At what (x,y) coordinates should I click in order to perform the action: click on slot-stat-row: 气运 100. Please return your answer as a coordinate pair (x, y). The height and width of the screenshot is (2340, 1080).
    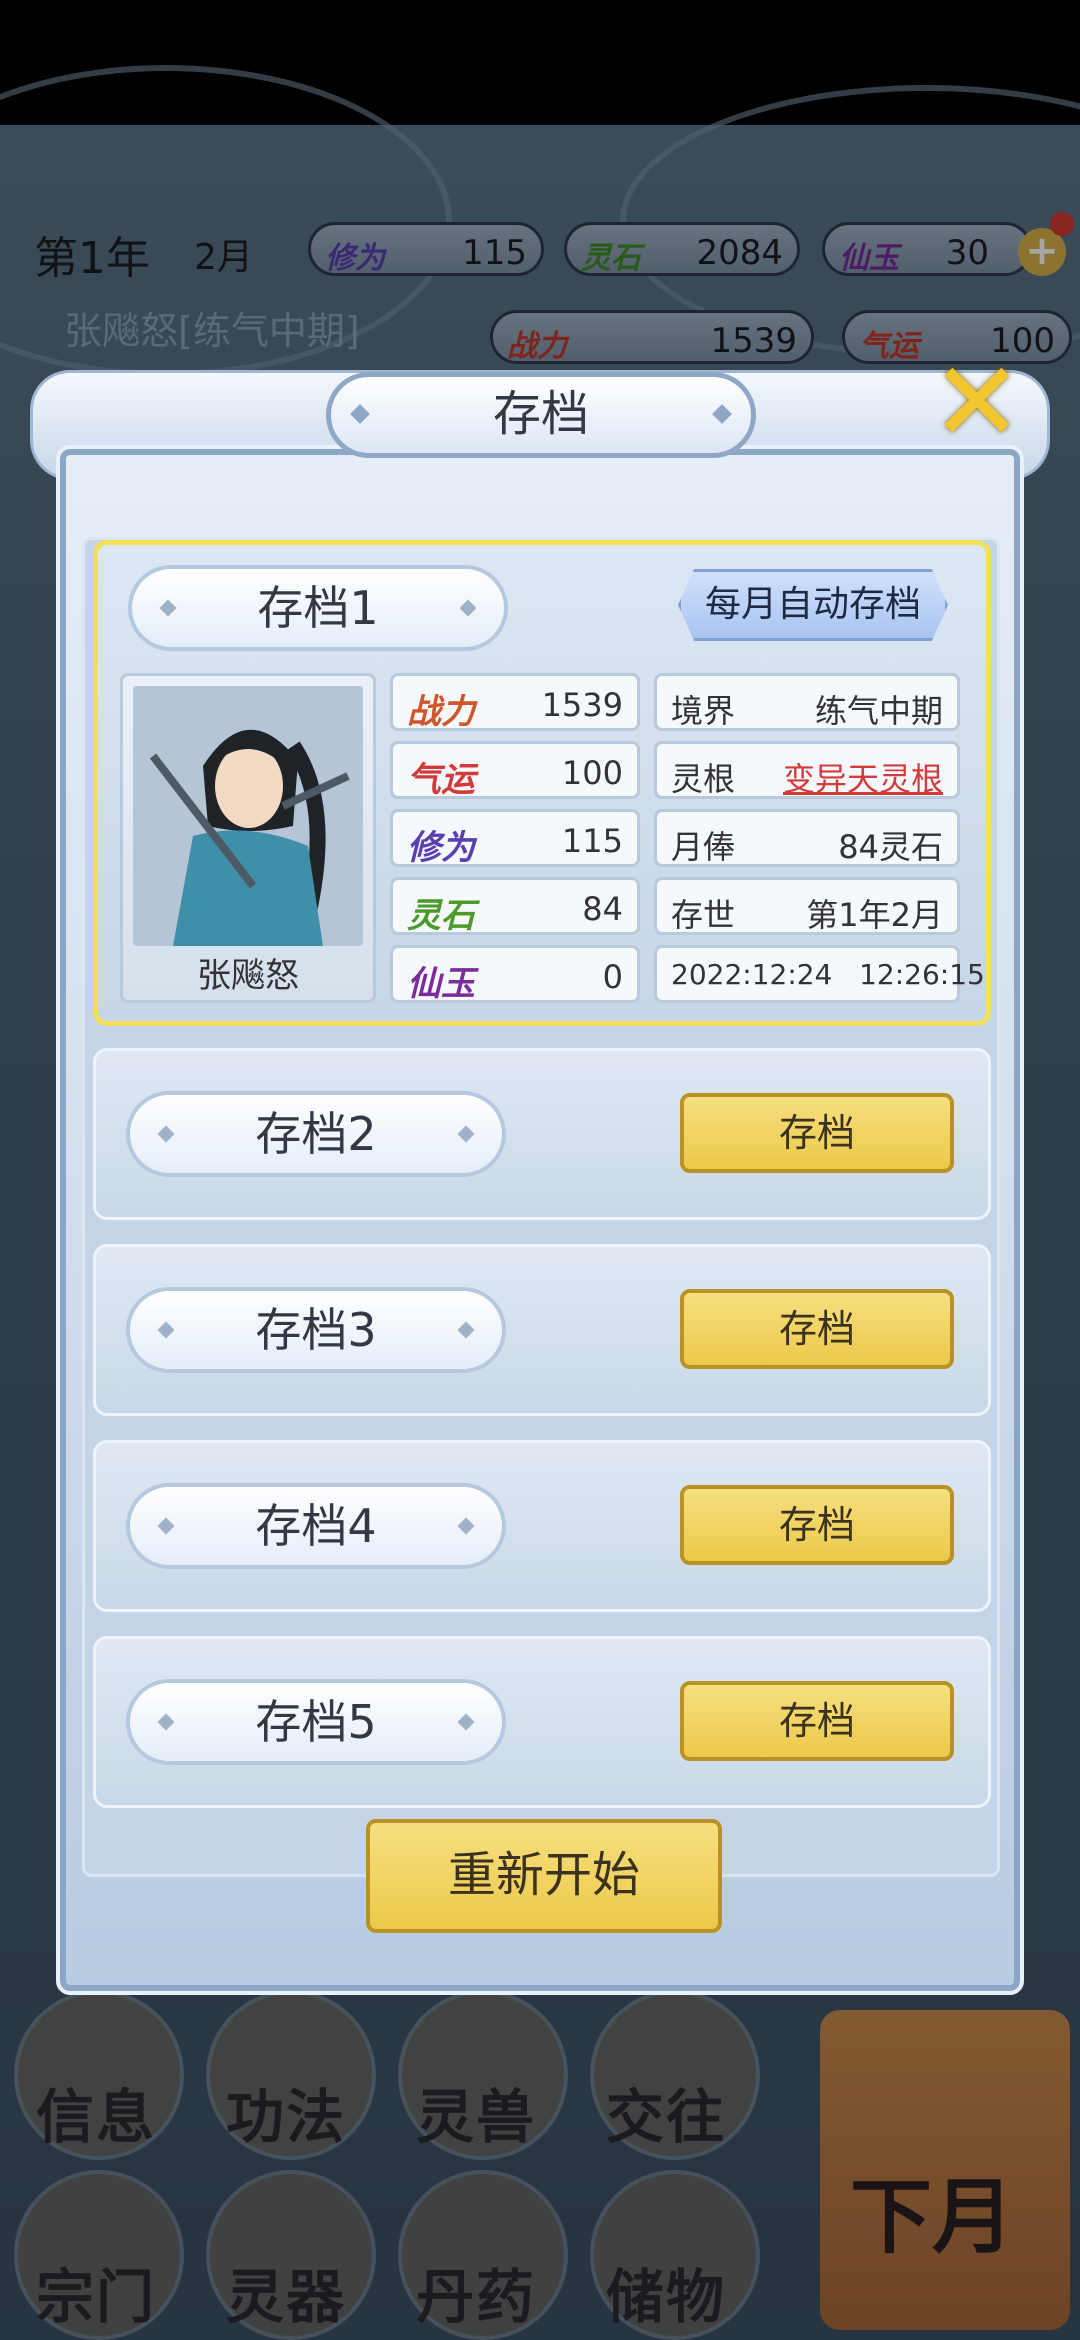
    Looking at the image, I should click on (515, 770).